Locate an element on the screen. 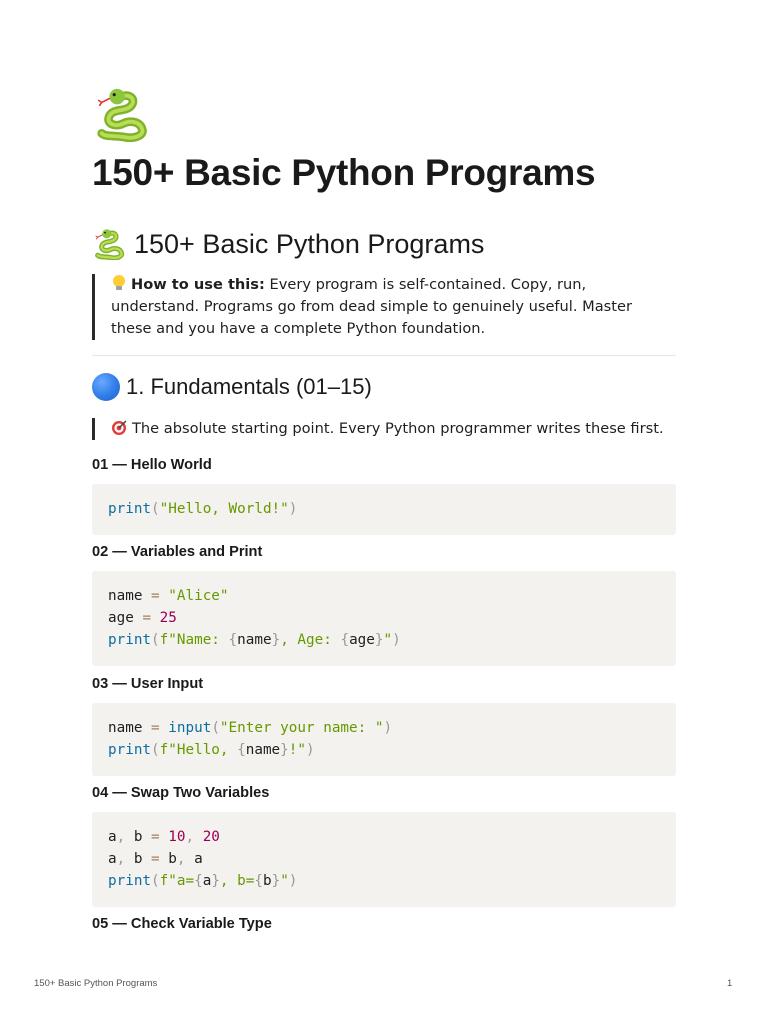  code-line: name = "Alice" is located at coordinates (384, 596).